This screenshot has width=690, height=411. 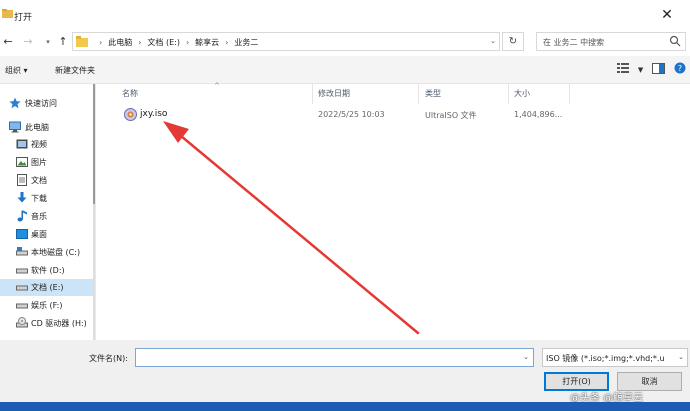 I want to click on sidebar-item-downloads: 下载, so click(x=47, y=198).